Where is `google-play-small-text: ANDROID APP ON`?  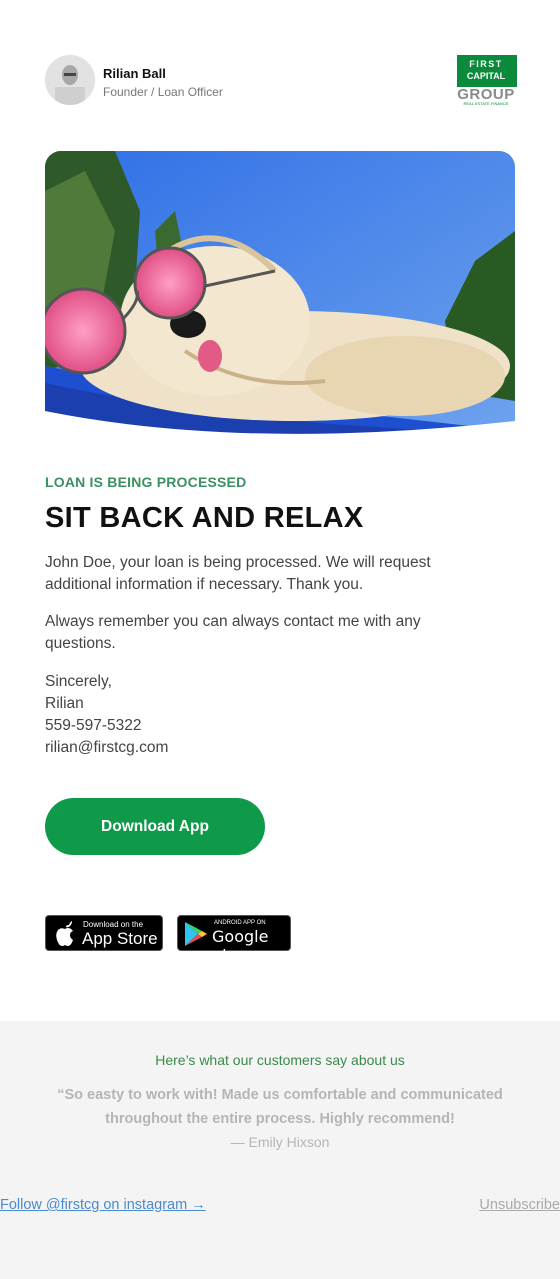
google-play-small-text: ANDROID APP ON is located at coordinates (240, 923).